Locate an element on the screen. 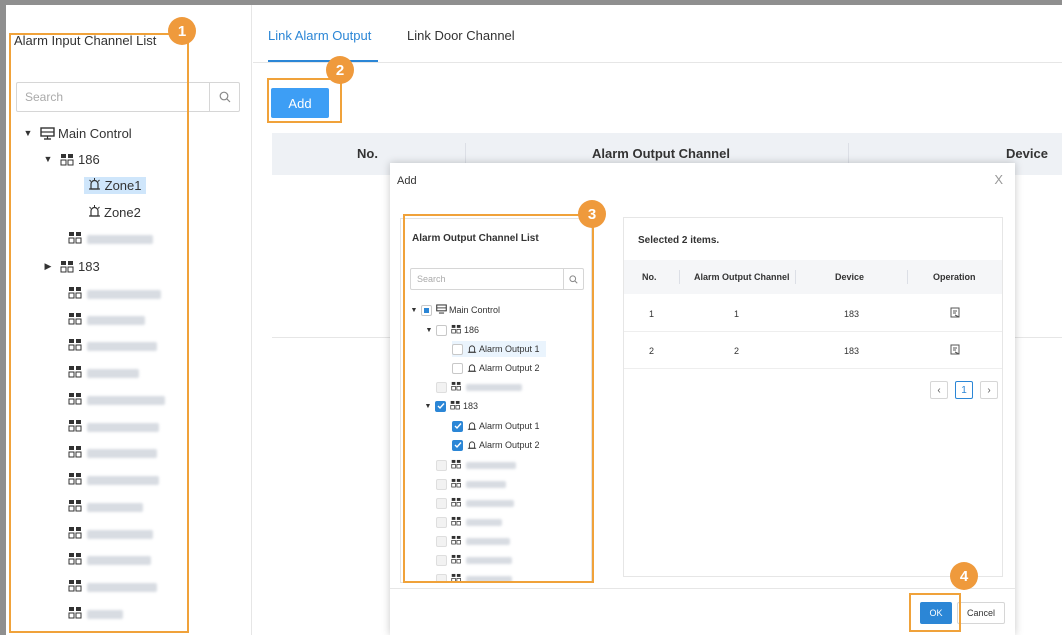 The width and height of the screenshot is (1062, 635). callout-badge-1: 1 is located at coordinates (182, 31).